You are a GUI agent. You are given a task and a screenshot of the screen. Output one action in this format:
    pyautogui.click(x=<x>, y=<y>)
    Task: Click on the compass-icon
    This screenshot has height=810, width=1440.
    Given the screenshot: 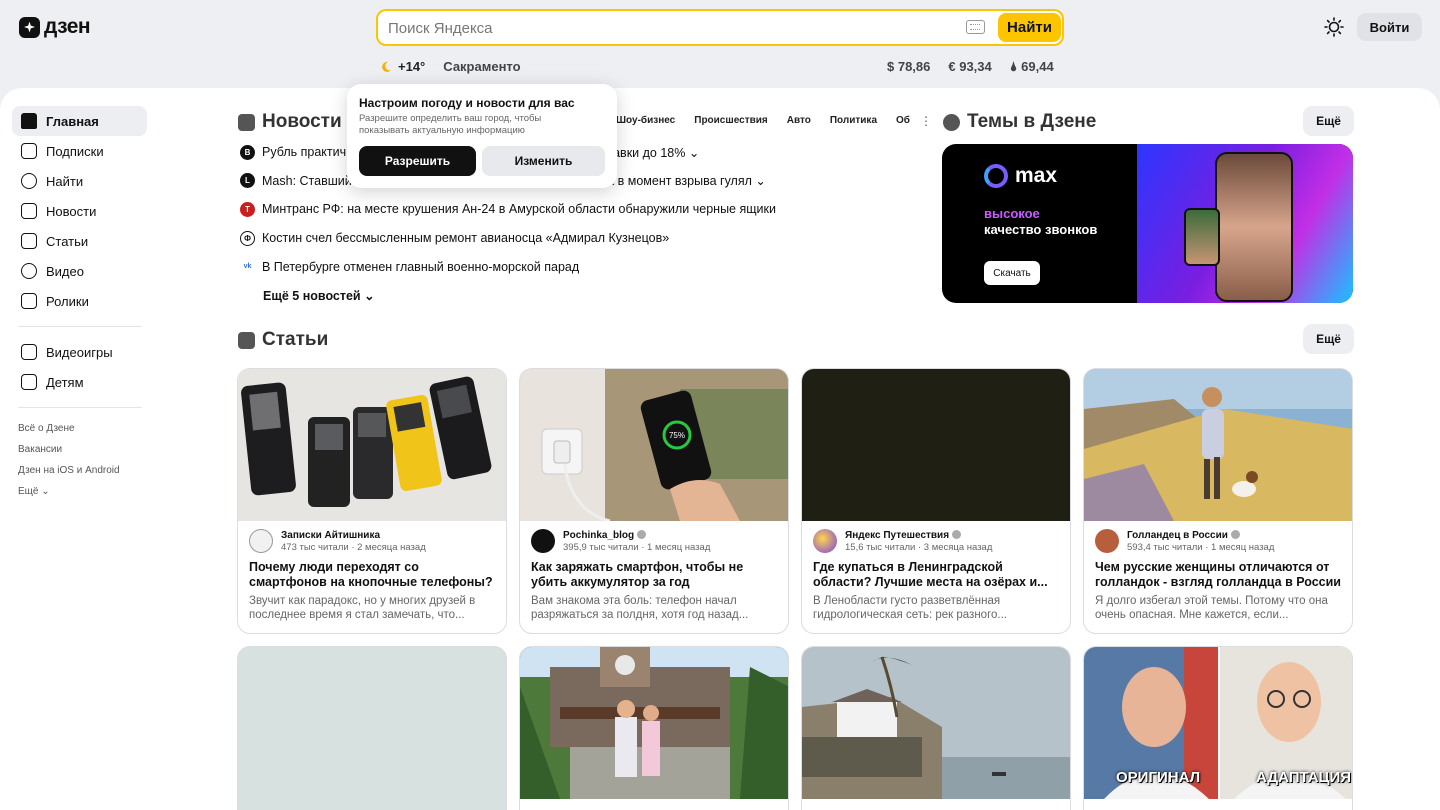 What is the action you would take?
    pyautogui.click(x=951, y=122)
    